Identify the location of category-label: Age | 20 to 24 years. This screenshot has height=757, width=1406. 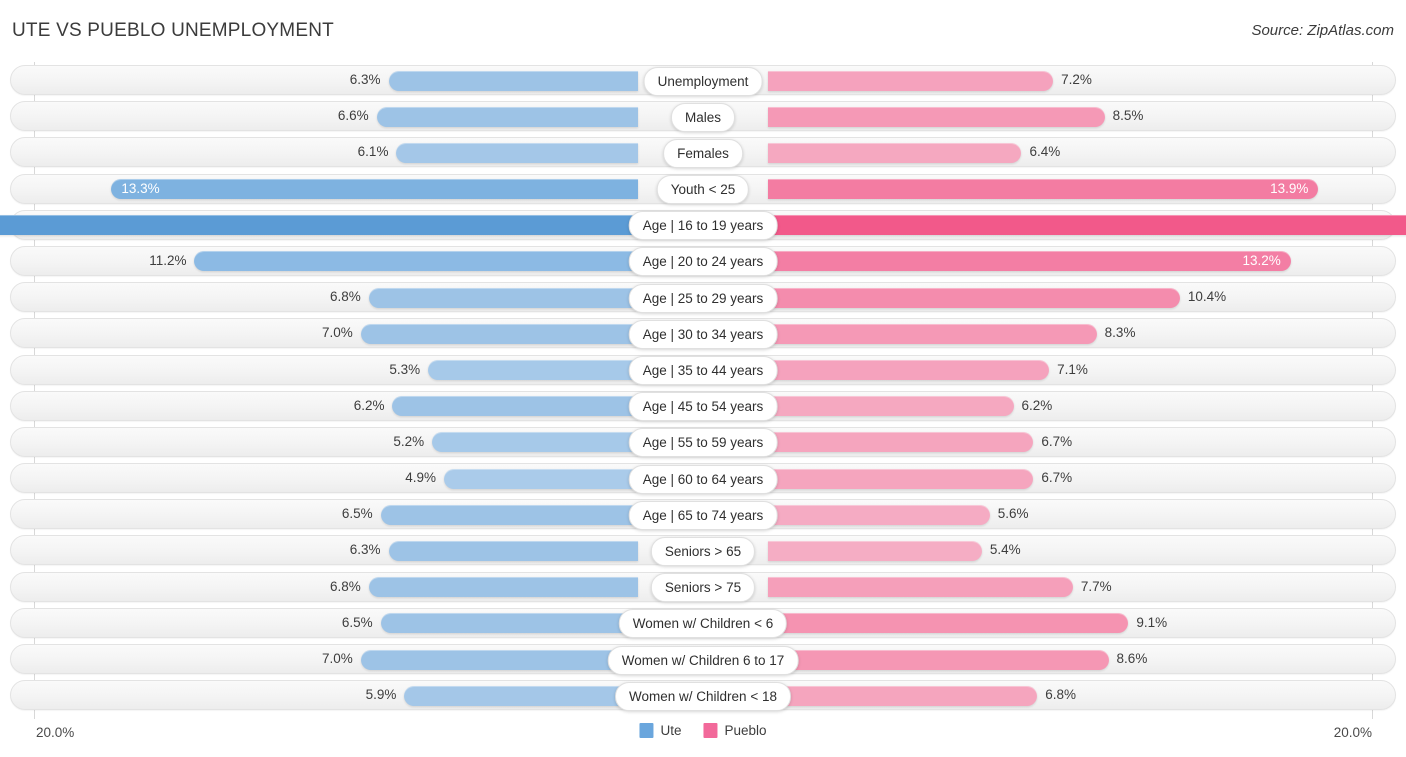
(703, 262).